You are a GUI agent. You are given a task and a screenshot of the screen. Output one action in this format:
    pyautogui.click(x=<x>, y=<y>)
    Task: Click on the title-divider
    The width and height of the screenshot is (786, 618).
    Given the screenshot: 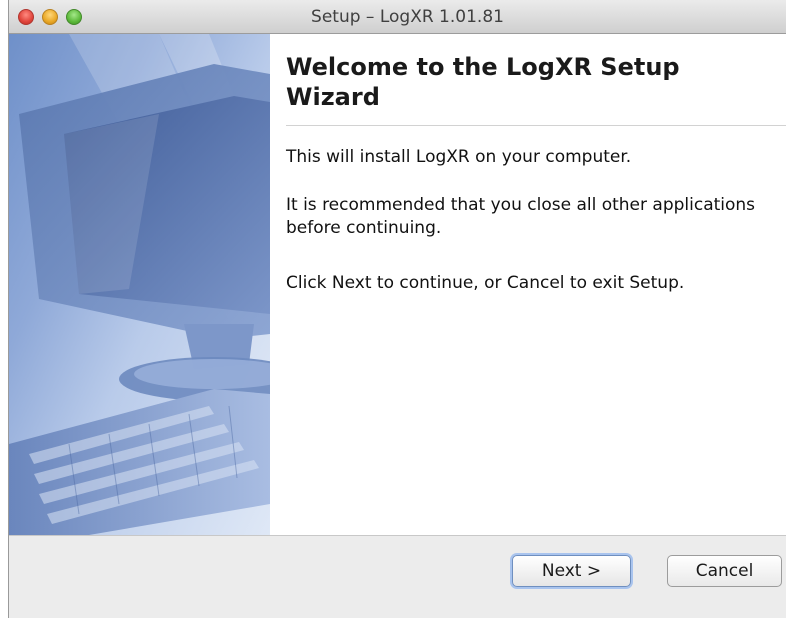 What is the action you would take?
    pyautogui.click(x=536, y=125)
    